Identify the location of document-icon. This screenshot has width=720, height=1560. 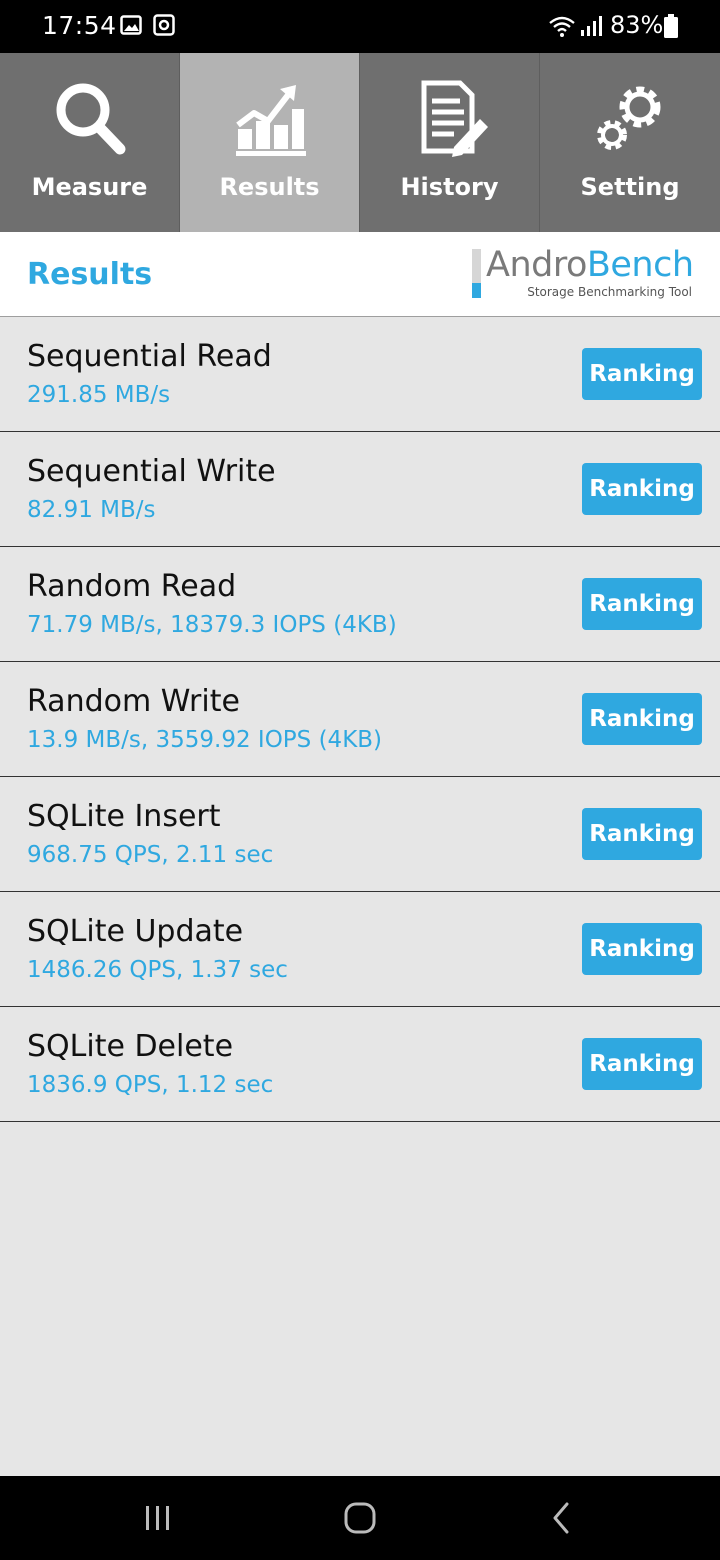
(454, 118).